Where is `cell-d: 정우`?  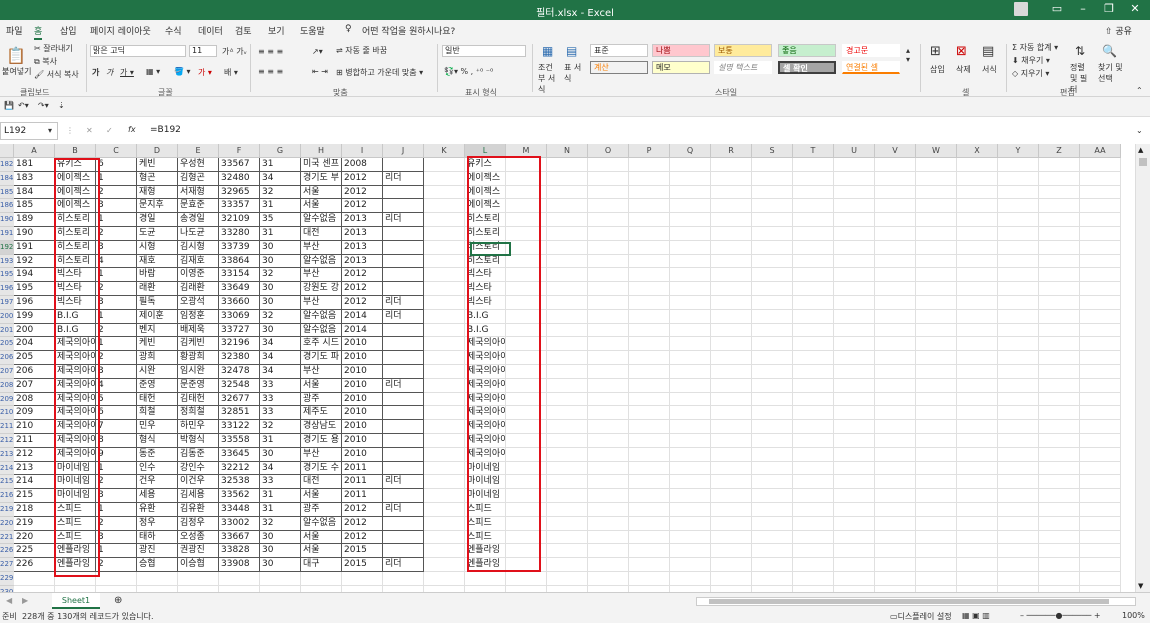 cell-d: 정우 is located at coordinates (157, 523).